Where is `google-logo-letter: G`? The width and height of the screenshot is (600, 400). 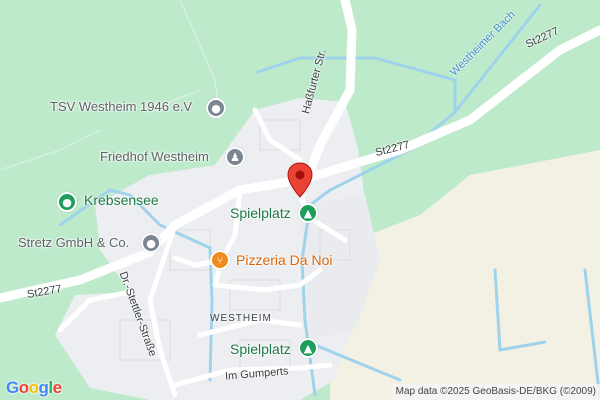
google-logo-letter: G is located at coordinates (12, 387).